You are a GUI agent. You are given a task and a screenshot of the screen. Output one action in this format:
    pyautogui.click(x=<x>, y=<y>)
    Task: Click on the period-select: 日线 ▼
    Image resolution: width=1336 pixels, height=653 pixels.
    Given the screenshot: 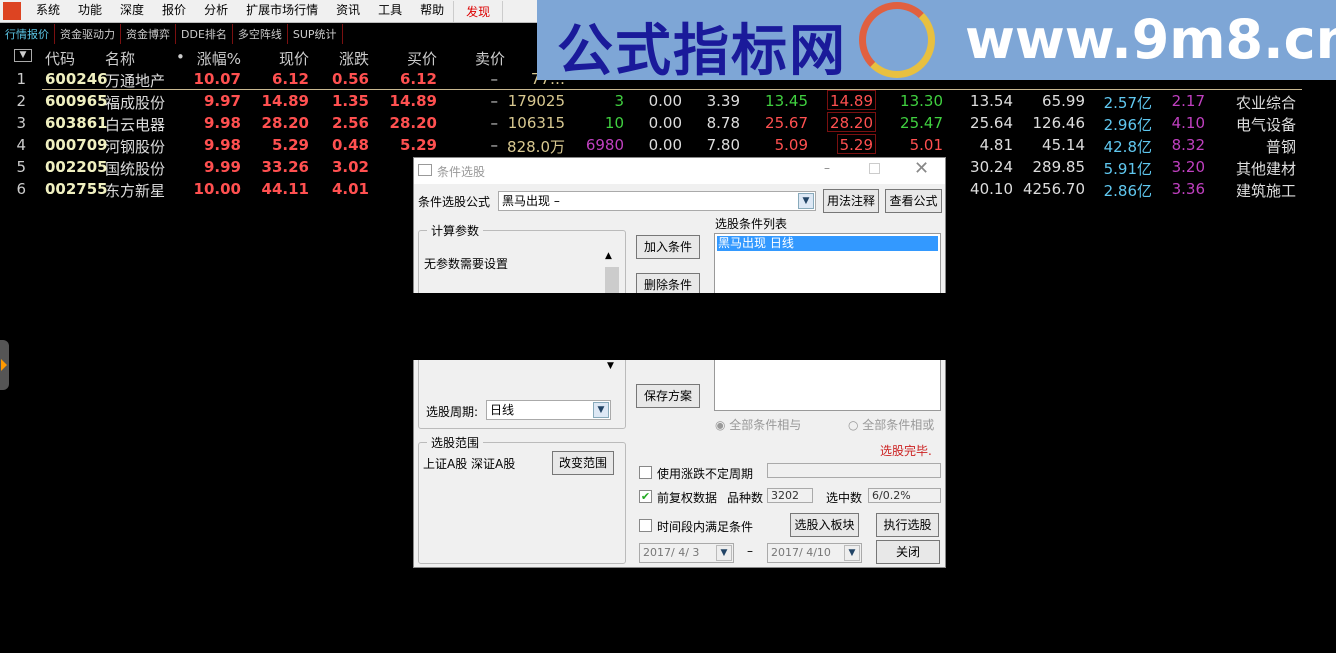 What is the action you would take?
    pyautogui.click(x=548, y=410)
    